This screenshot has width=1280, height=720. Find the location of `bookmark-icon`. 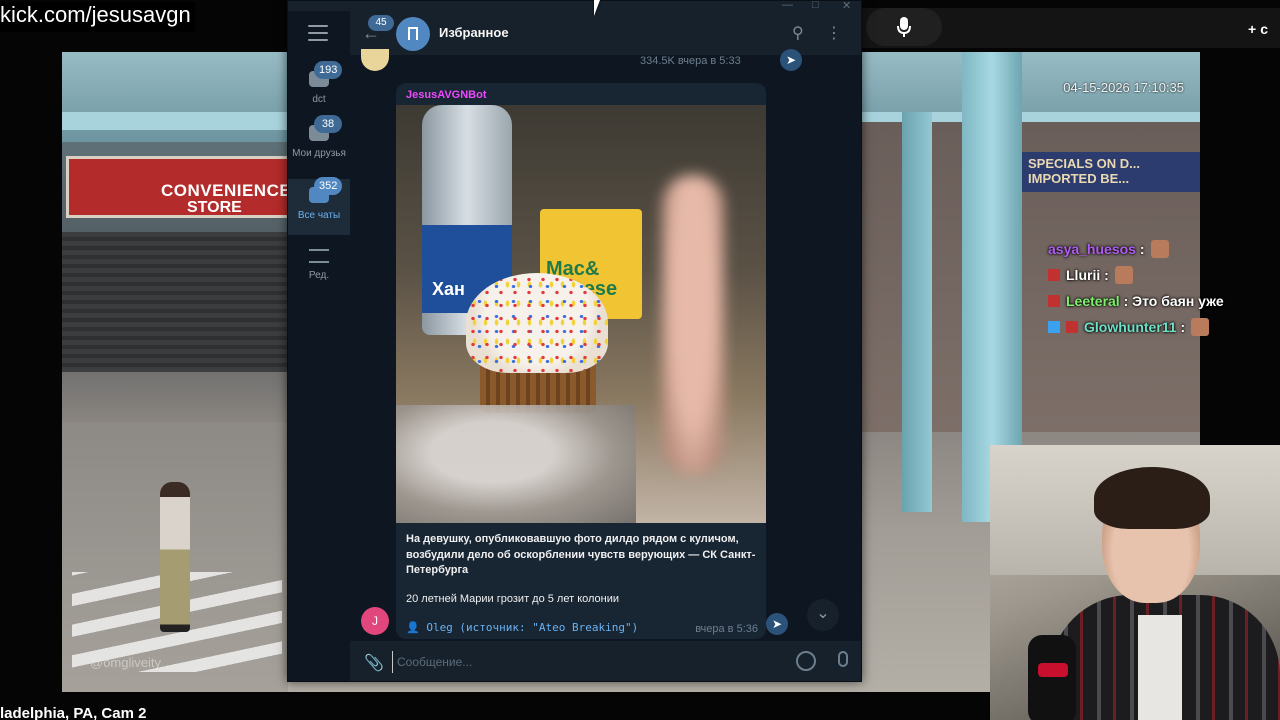

bookmark-icon is located at coordinates (413, 33).